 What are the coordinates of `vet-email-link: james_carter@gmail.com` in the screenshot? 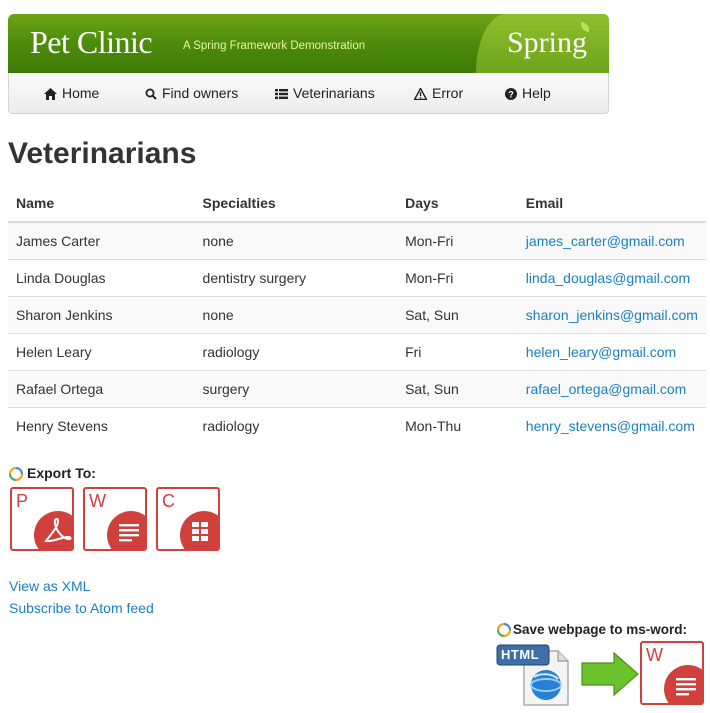 It's located at (605, 241).